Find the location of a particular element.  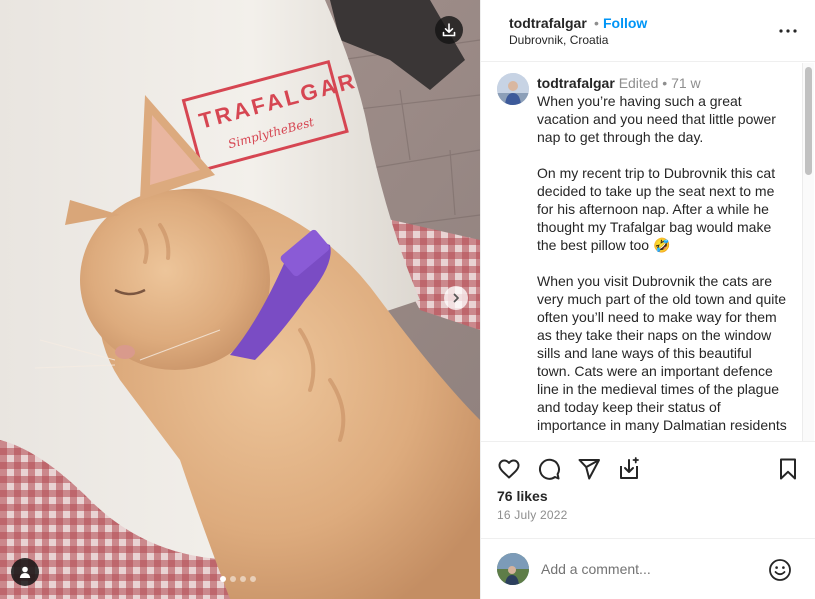

emoji-icon is located at coordinates (780, 570).